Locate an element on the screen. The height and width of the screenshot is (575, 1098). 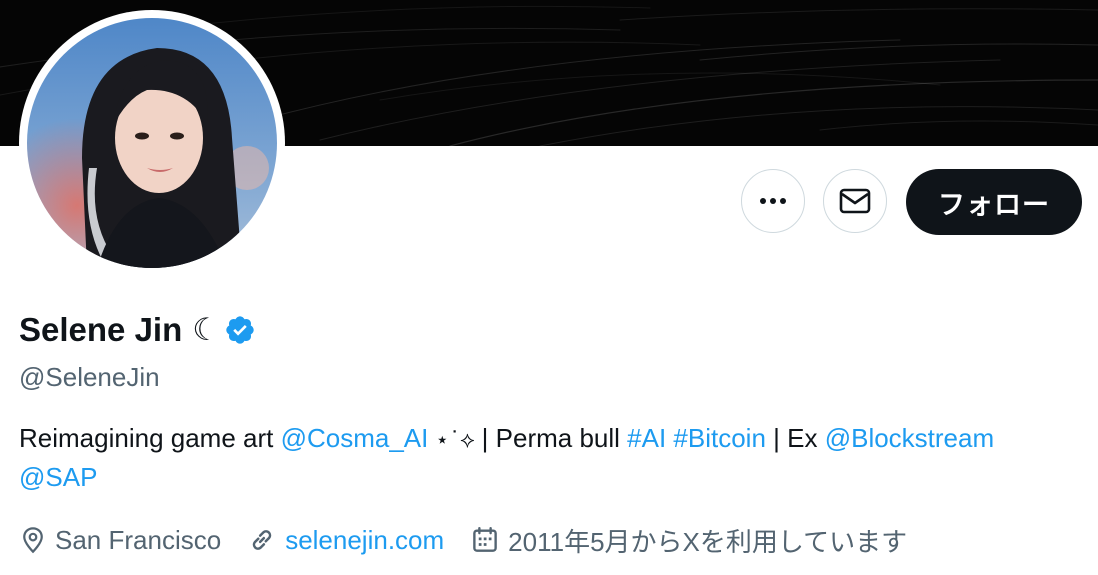
bio-mention-link: @Blockstream is located at coordinates (909, 438).